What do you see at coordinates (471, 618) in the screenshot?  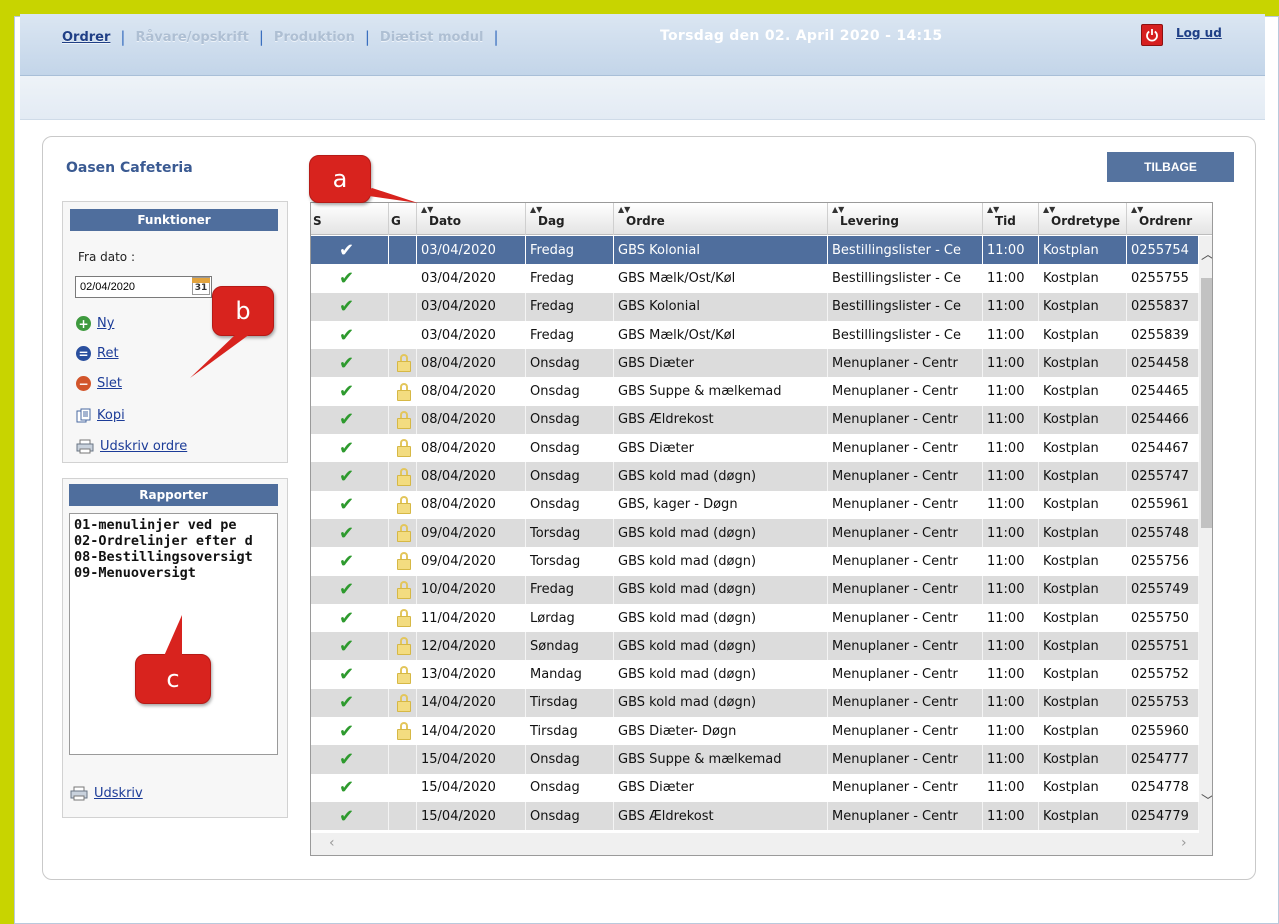 I see `date-cell: 11/04/2020` at bounding box center [471, 618].